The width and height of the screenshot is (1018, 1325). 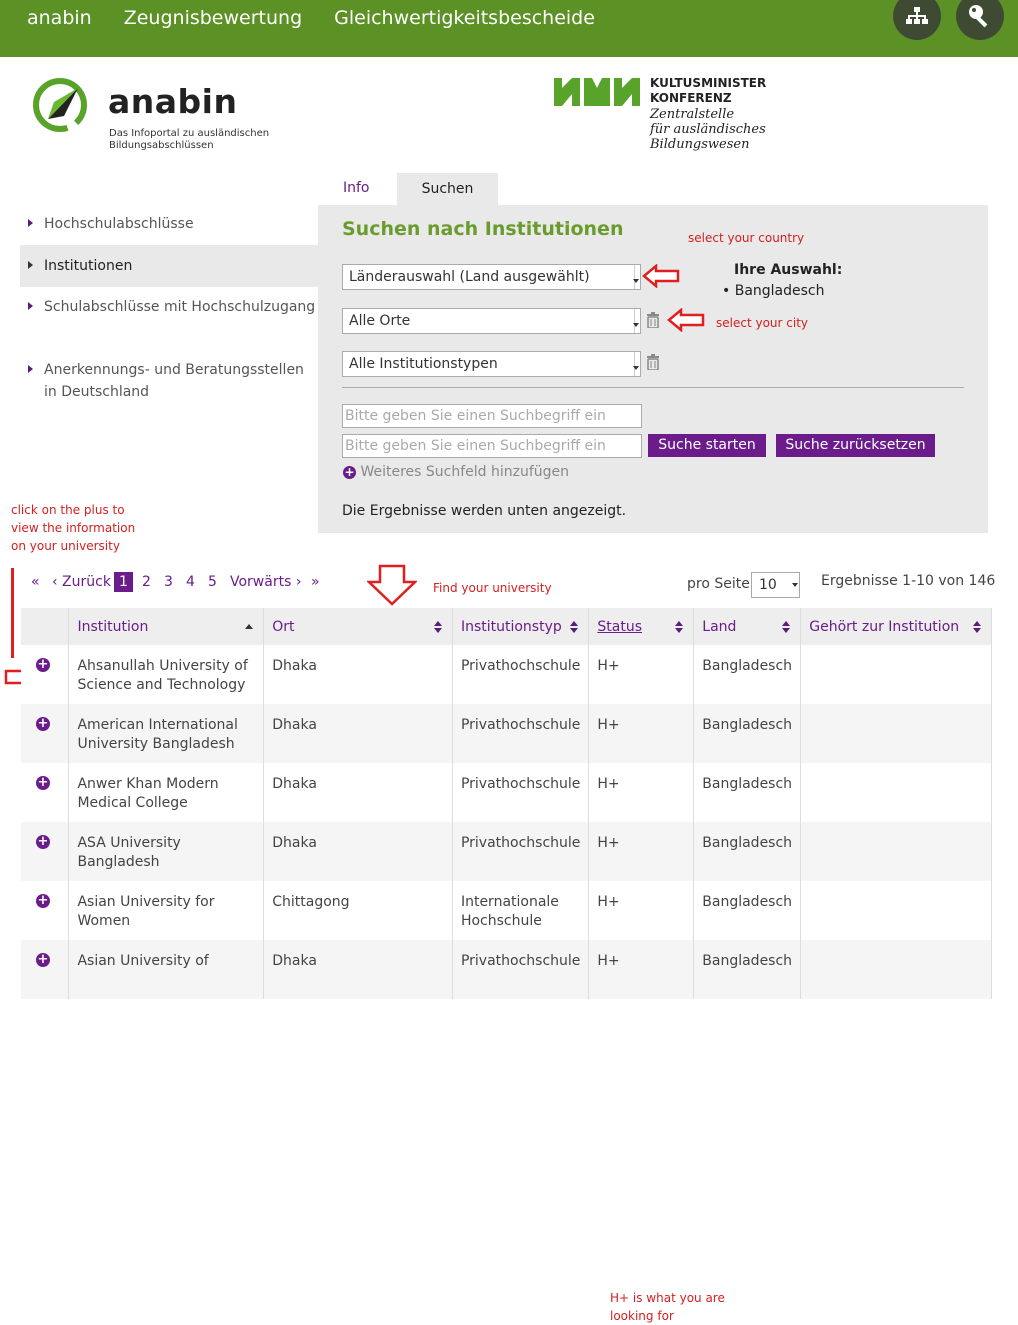 I want to click on annotation-country: select your country, so click(x=746, y=238).